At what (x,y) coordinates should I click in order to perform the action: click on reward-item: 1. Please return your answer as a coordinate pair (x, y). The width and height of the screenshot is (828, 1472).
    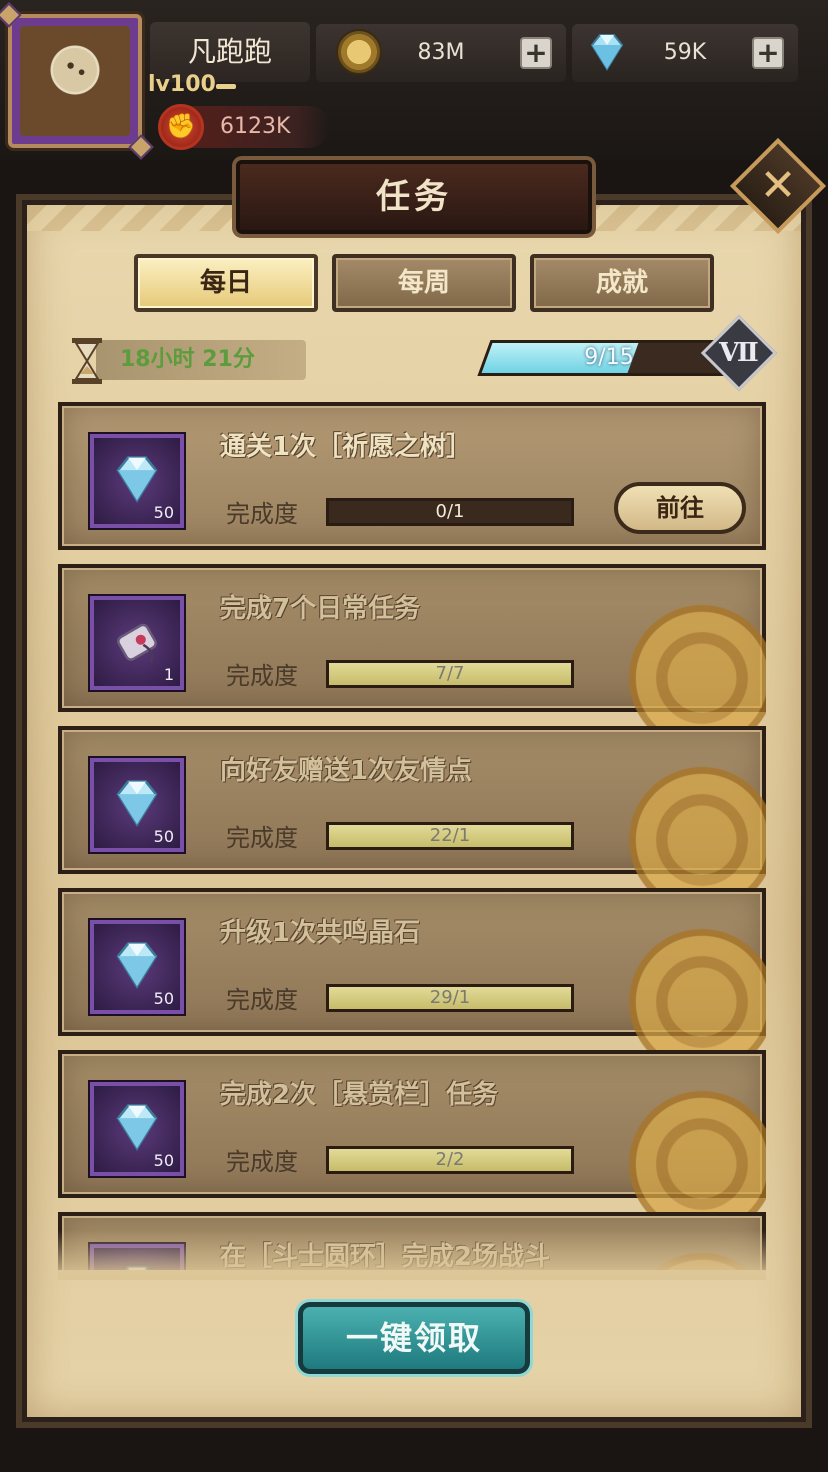
    Looking at the image, I should click on (137, 643).